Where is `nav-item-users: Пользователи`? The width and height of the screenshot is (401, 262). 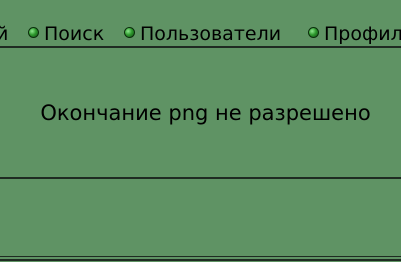
nav-item-users: Пользователи is located at coordinates (202, 34).